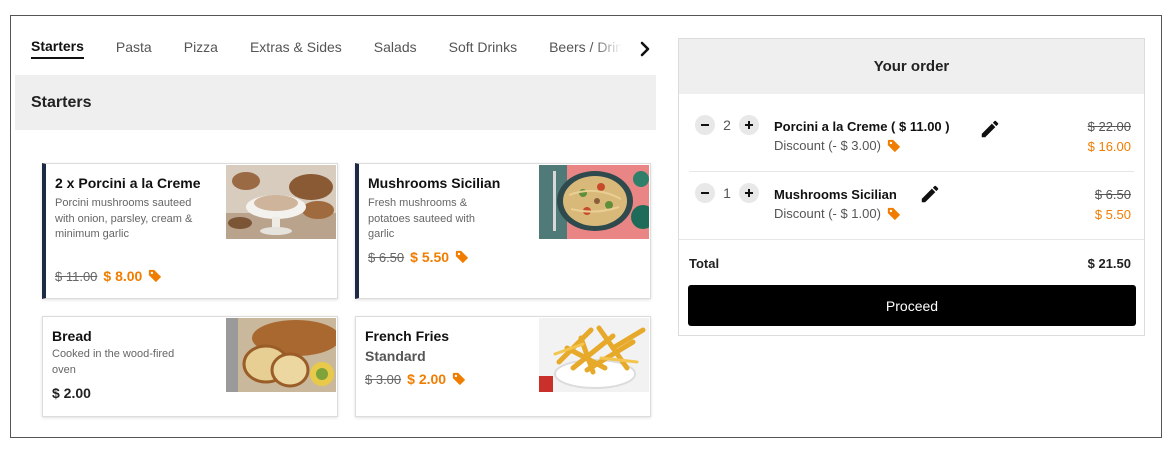 This screenshot has height=454, width=1174. What do you see at coordinates (912, 305) in the screenshot?
I see `proceed-button: Proceed` at bounding box center [912, 305].